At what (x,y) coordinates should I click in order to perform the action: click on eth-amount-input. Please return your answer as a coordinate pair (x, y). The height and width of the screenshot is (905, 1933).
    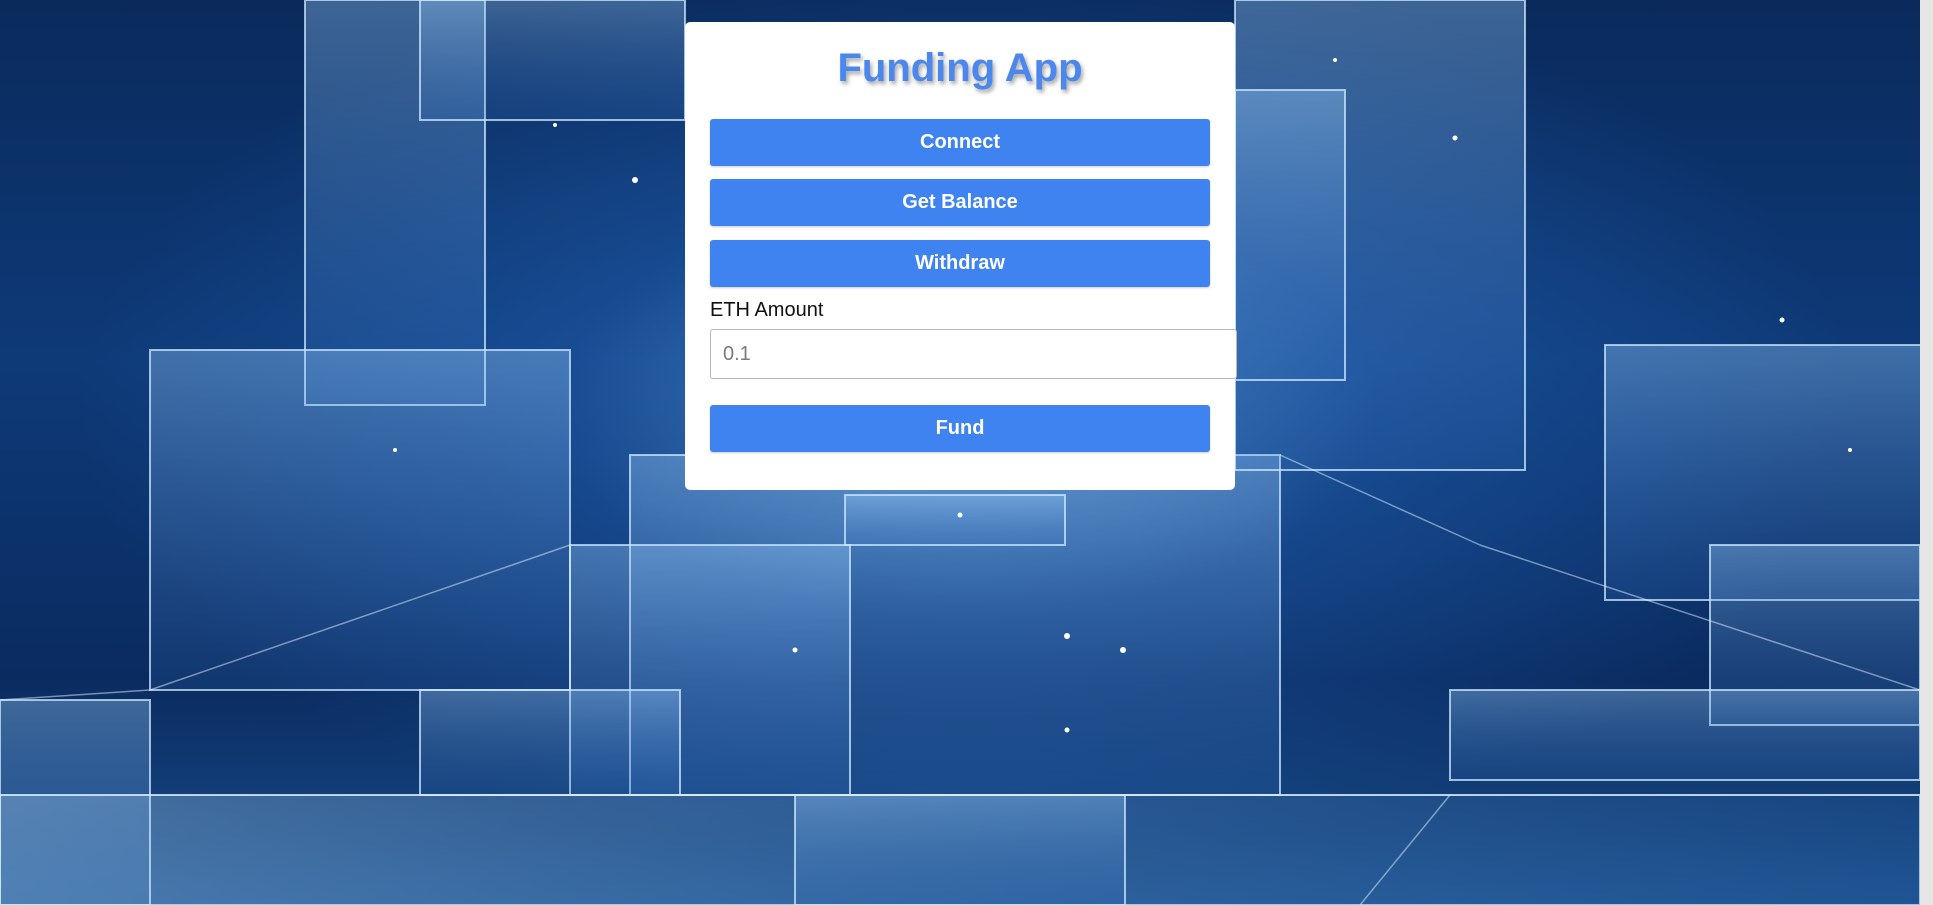
    Looking at the image, I should click on (973, 354).